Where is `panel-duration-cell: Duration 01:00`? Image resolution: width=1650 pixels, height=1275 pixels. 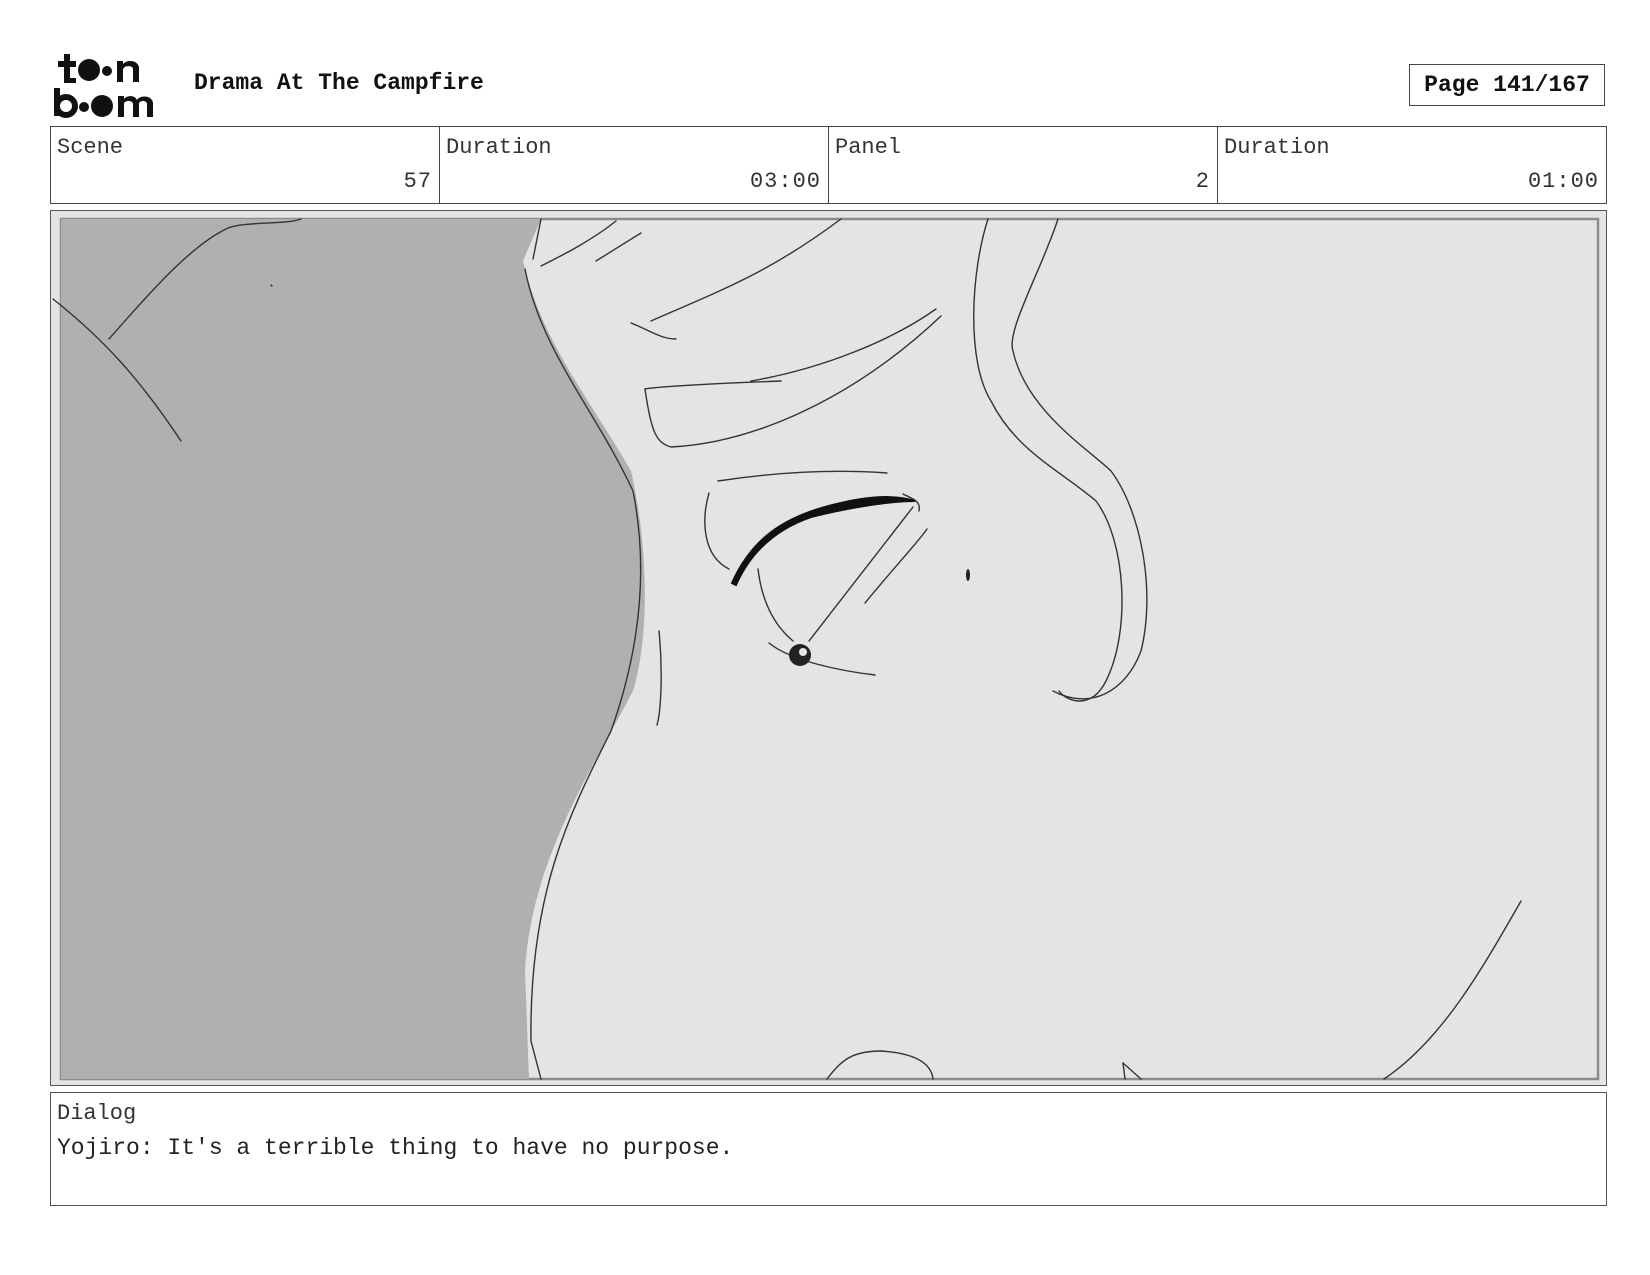
panel-duration-cell: Duration 01:00 is located at coordinates (1412, 165).